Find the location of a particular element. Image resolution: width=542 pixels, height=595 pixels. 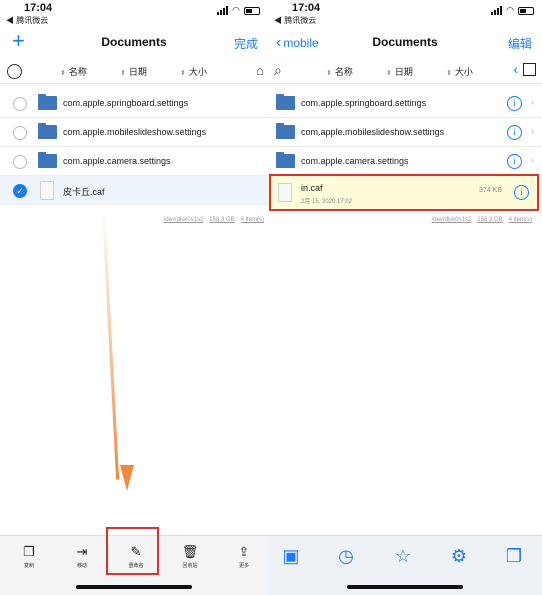

clock-icon: ◷ is located at coordinates (346, 556).